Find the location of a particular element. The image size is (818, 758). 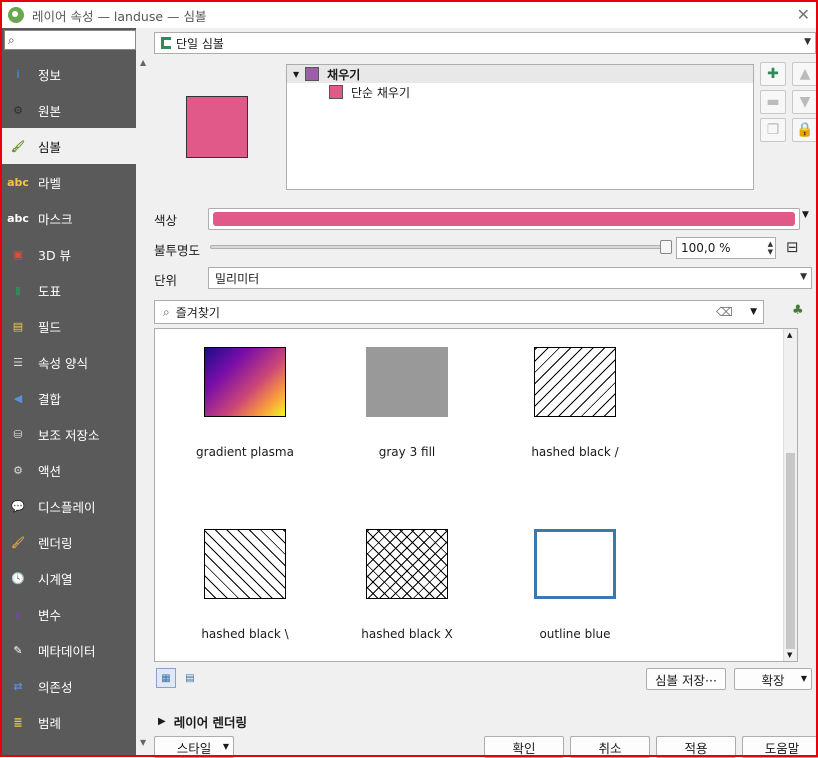

style-button: 스타일 ▼ is located at coordinates (194, 747).